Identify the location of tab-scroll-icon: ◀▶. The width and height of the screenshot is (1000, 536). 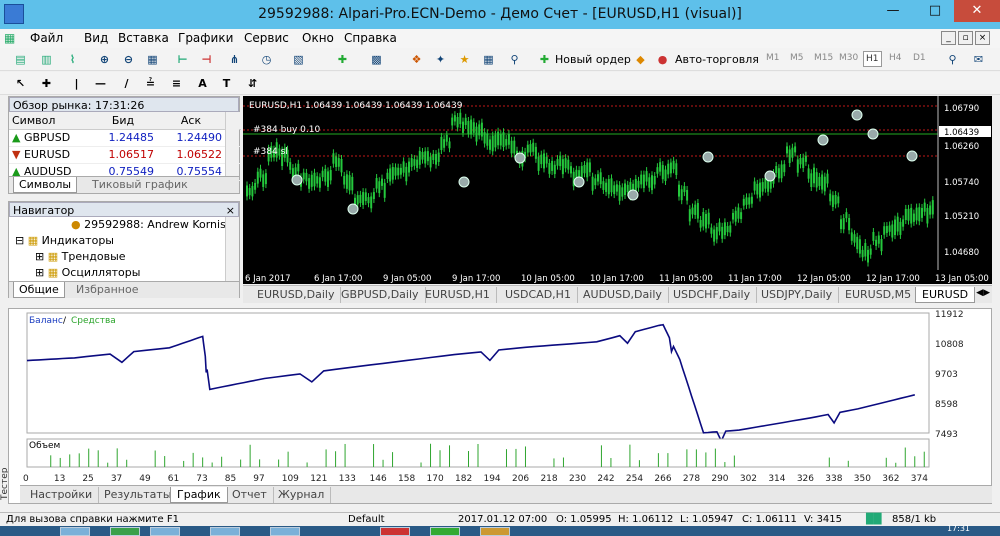
(983, 293).